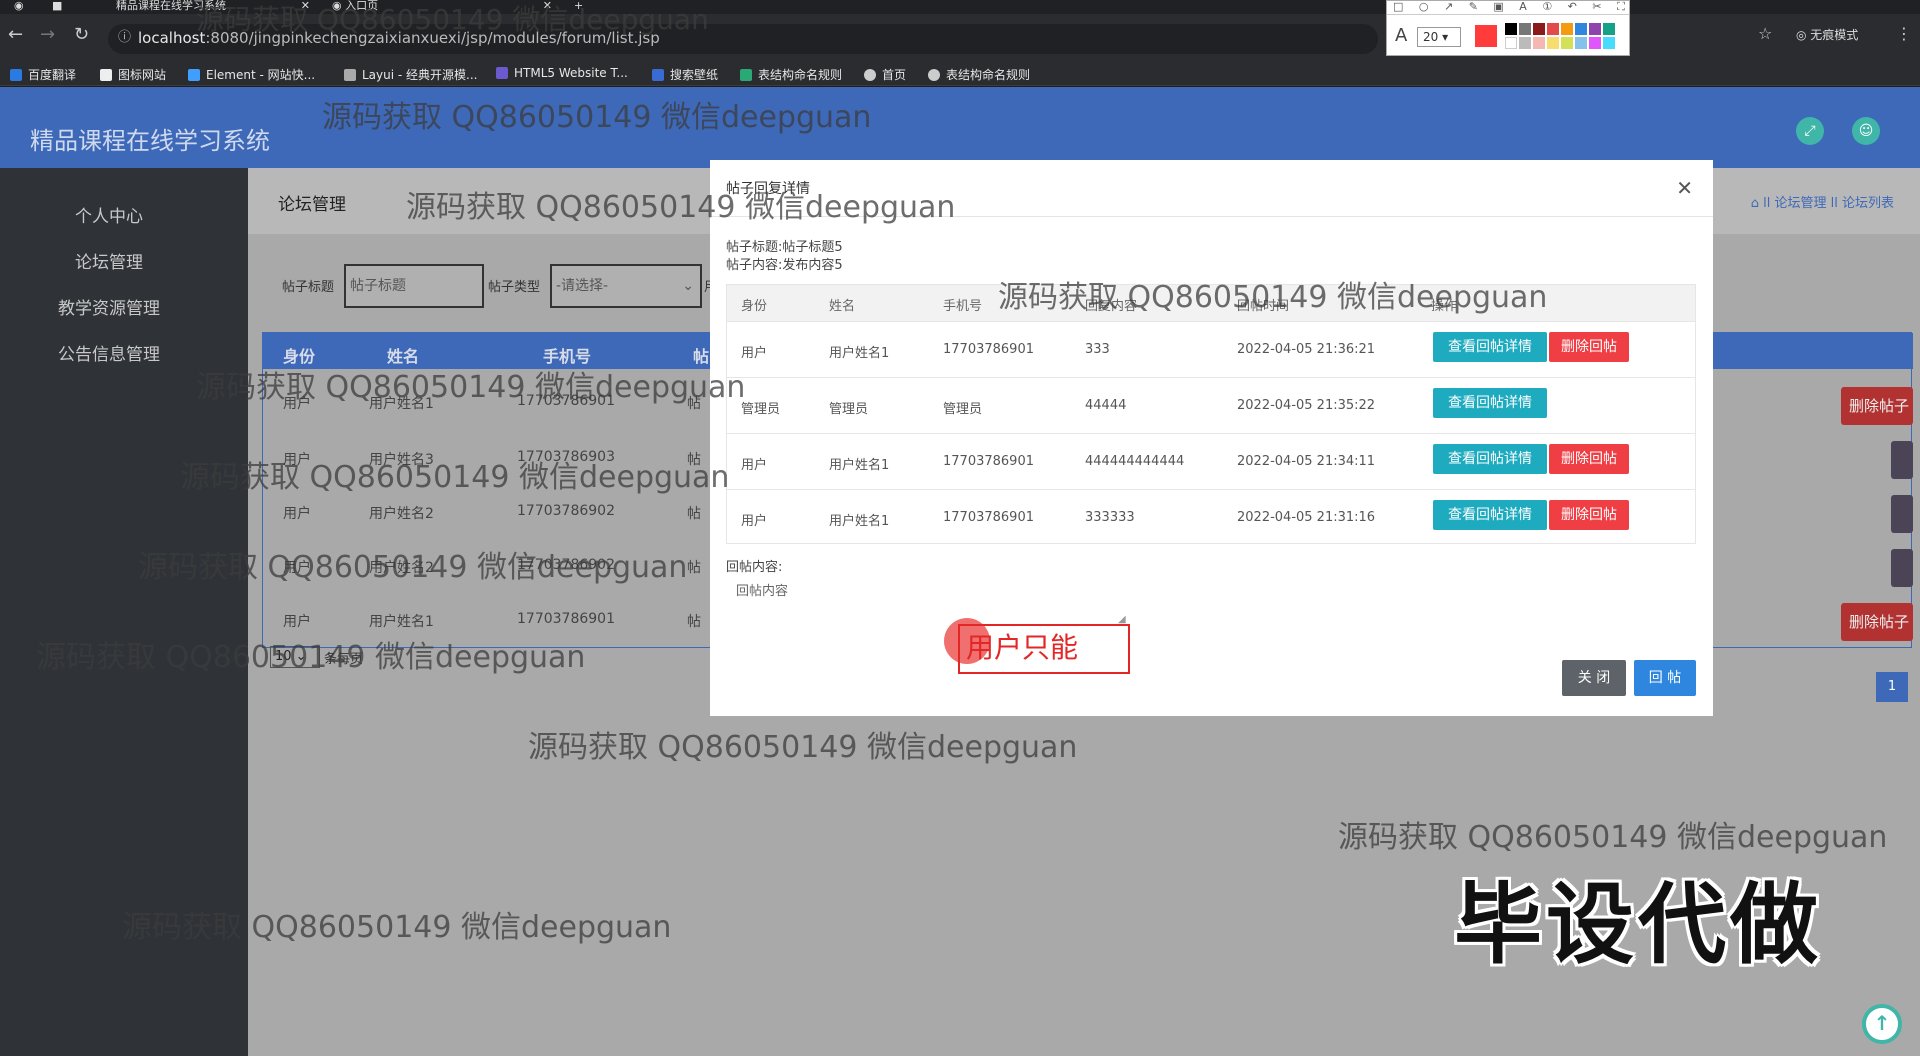 This screenshot has width=1920, height=1056. I want to click on reply-content-textarea: 回帖内容, so click(762, 589).